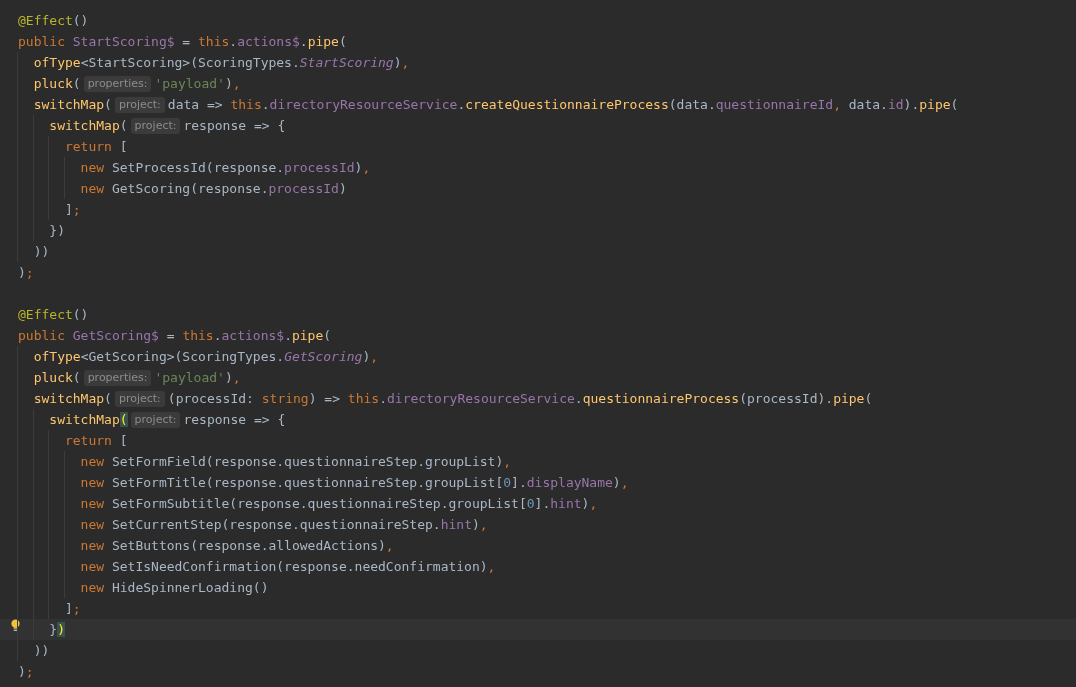  What do you see at coordinates (338, 504) in the screenshot?
I see `code-text: new SetFormSubtitle(response.questionnaireStep.groupList[0].hint),` at bounding box center [338, 504].